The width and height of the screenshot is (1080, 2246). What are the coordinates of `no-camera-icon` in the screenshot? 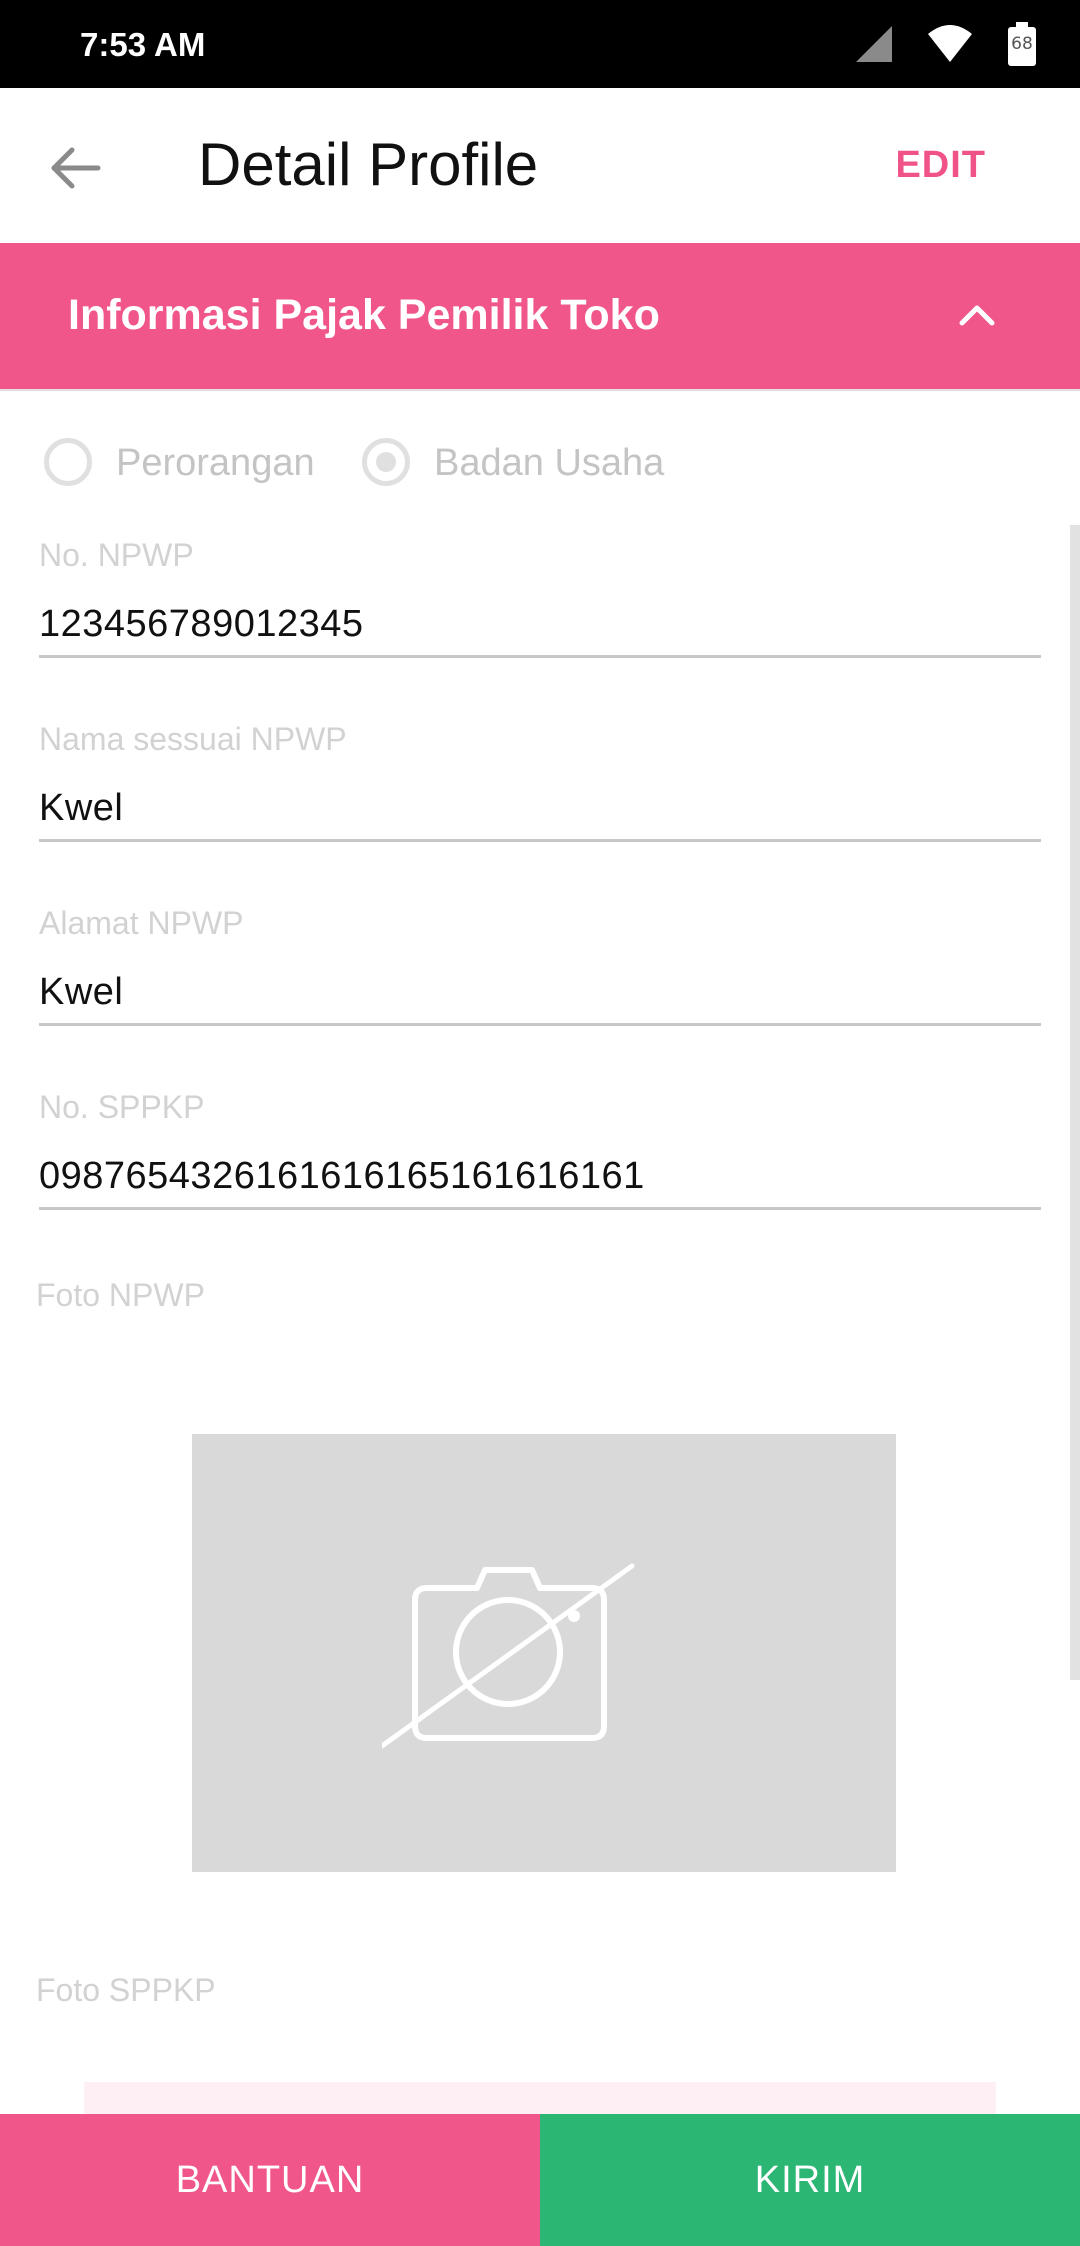 It's located at (508, 1656).